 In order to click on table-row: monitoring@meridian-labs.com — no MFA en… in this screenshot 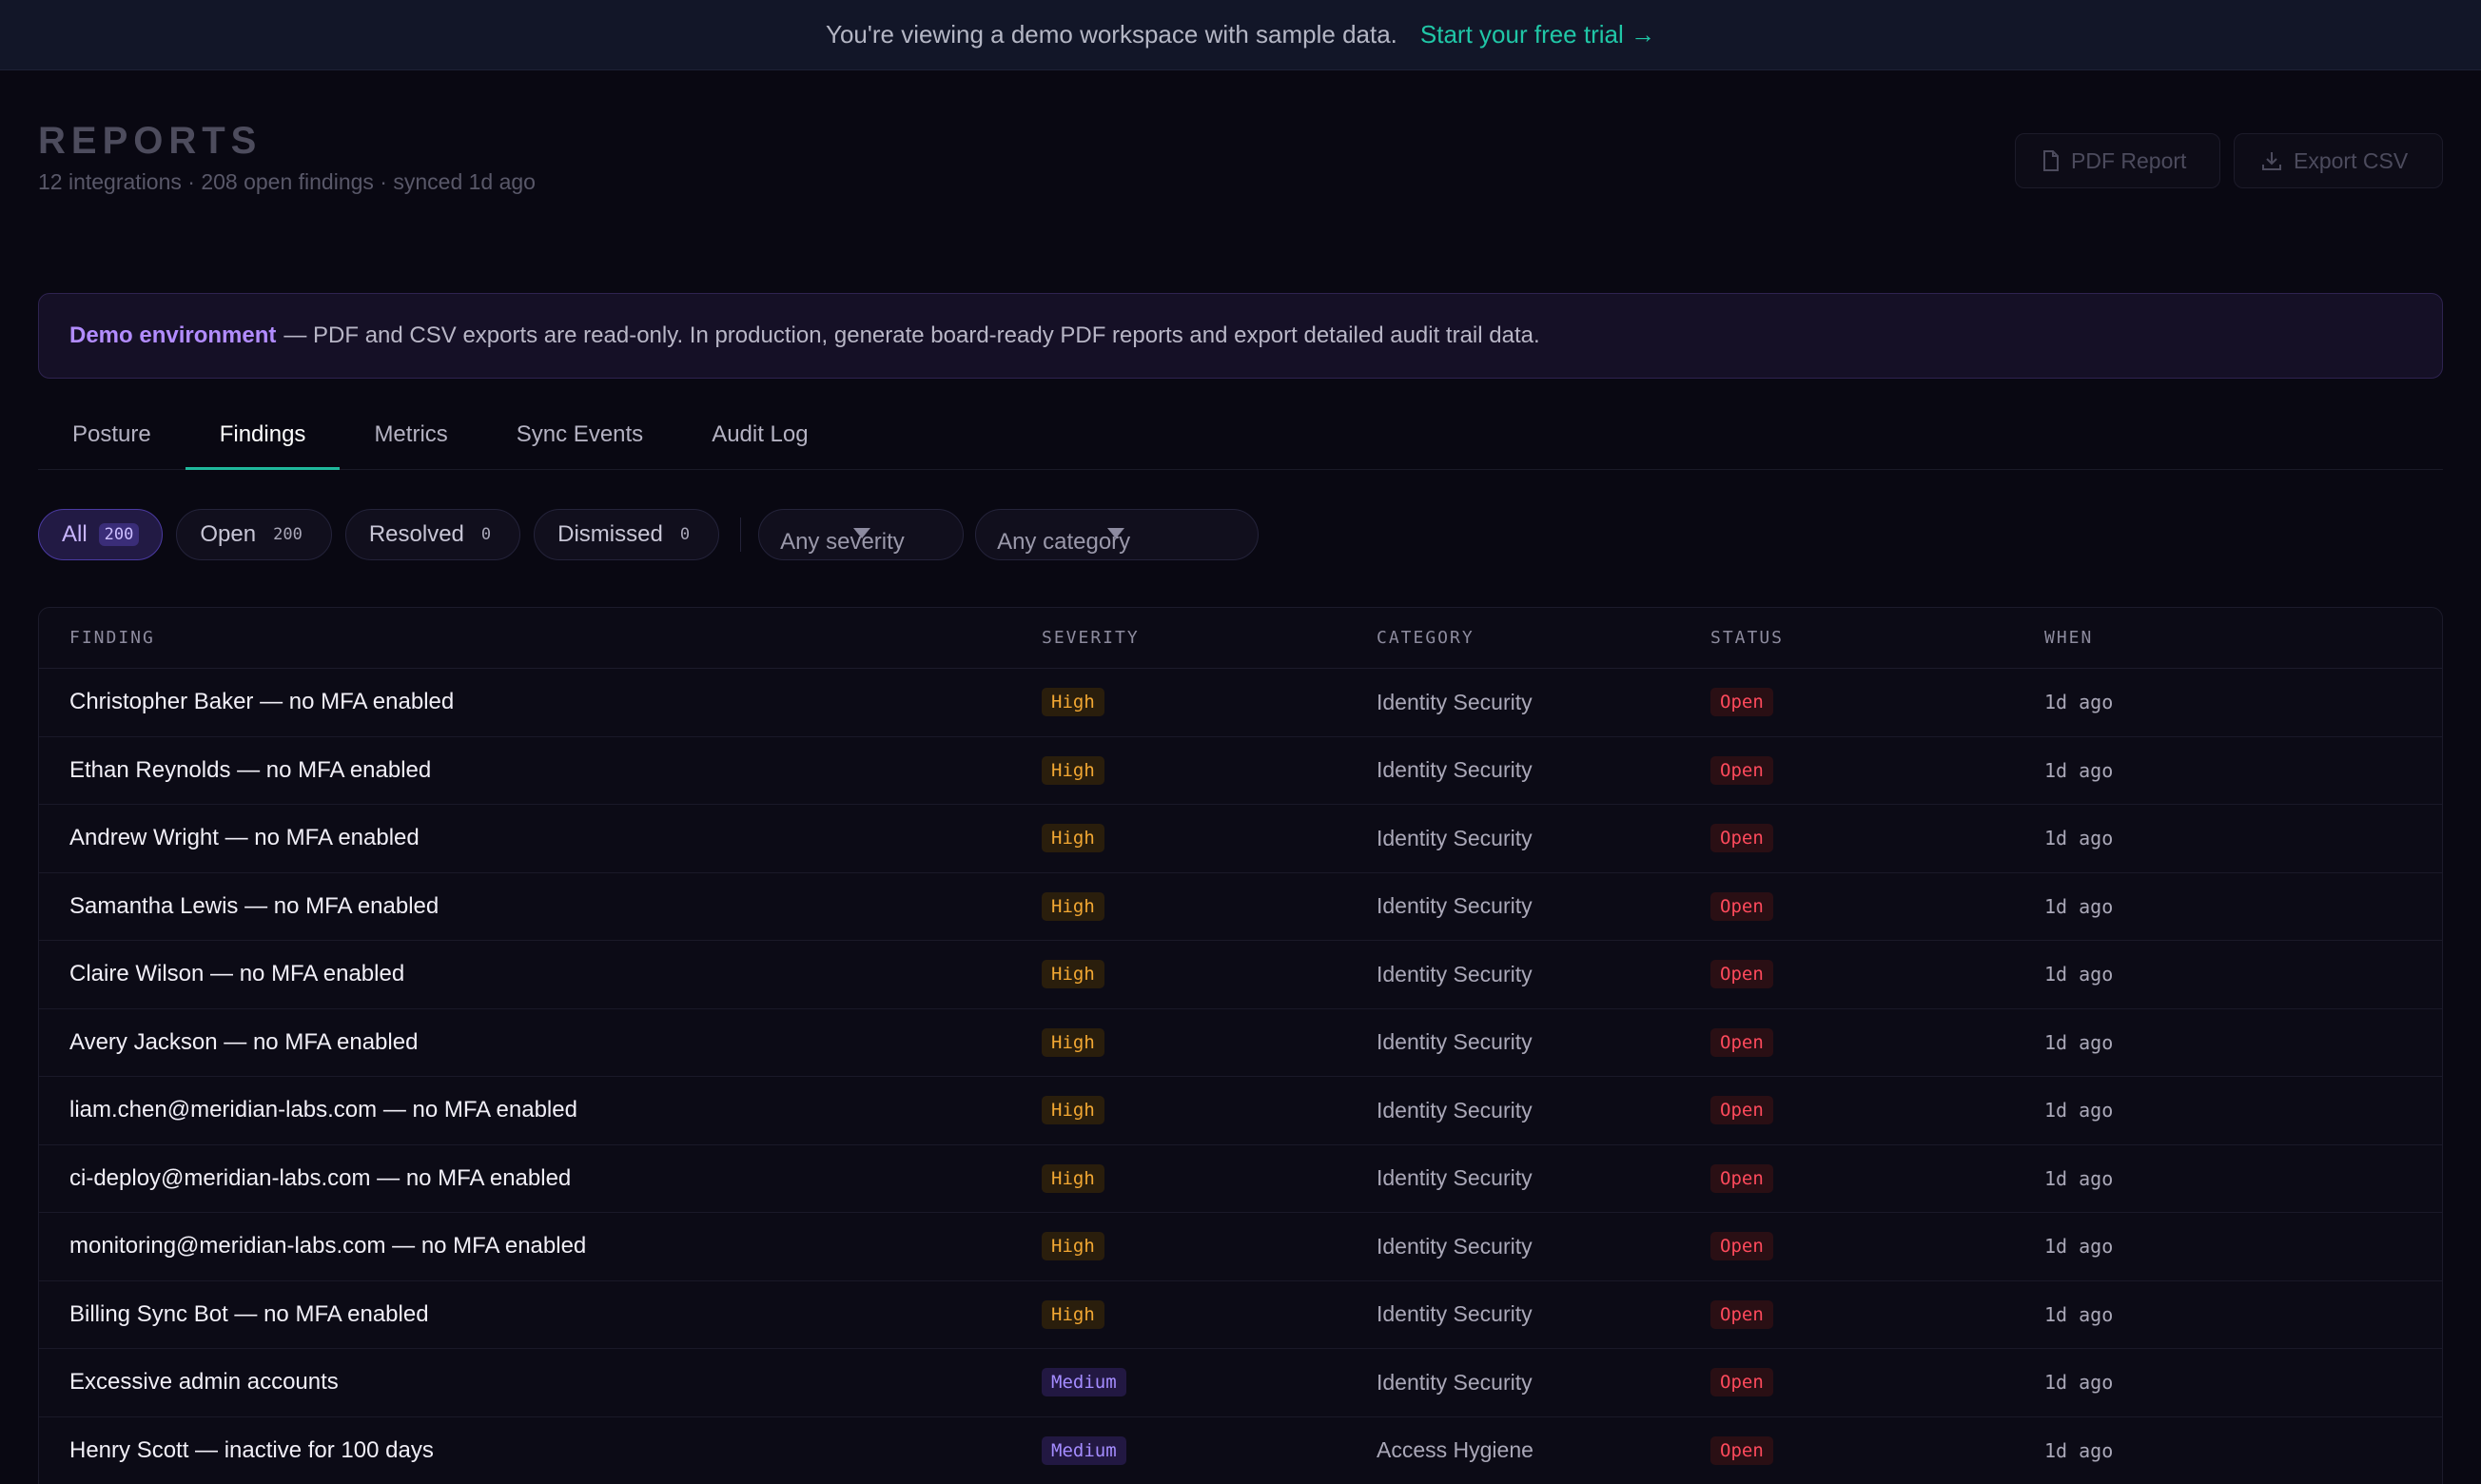, I will do `click(1240, 1247)`.